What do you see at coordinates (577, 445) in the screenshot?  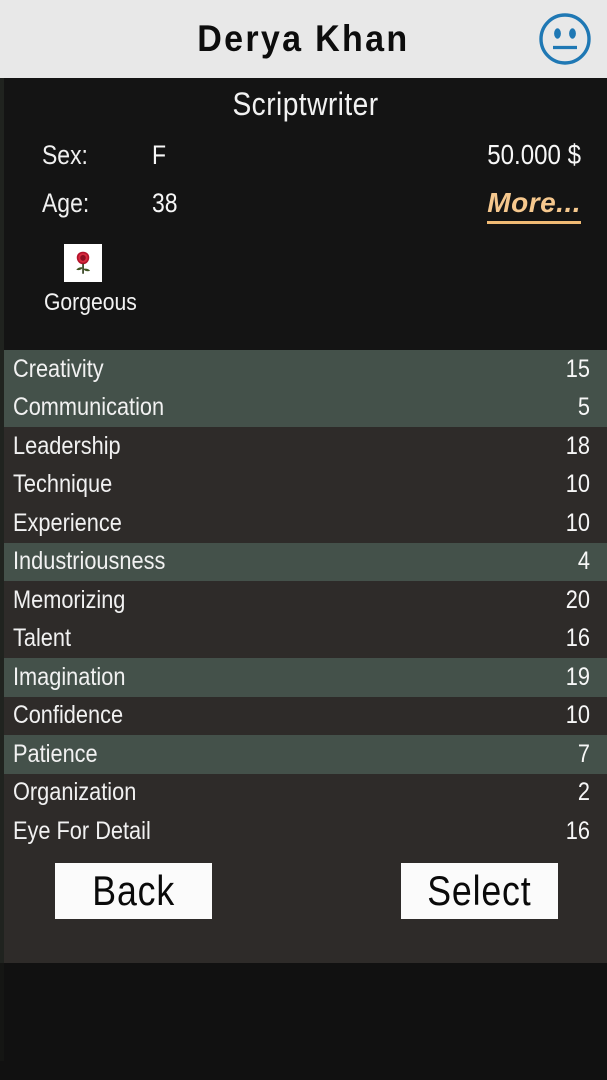 I see `stat-value: 18` at bounding box center [577, 445].